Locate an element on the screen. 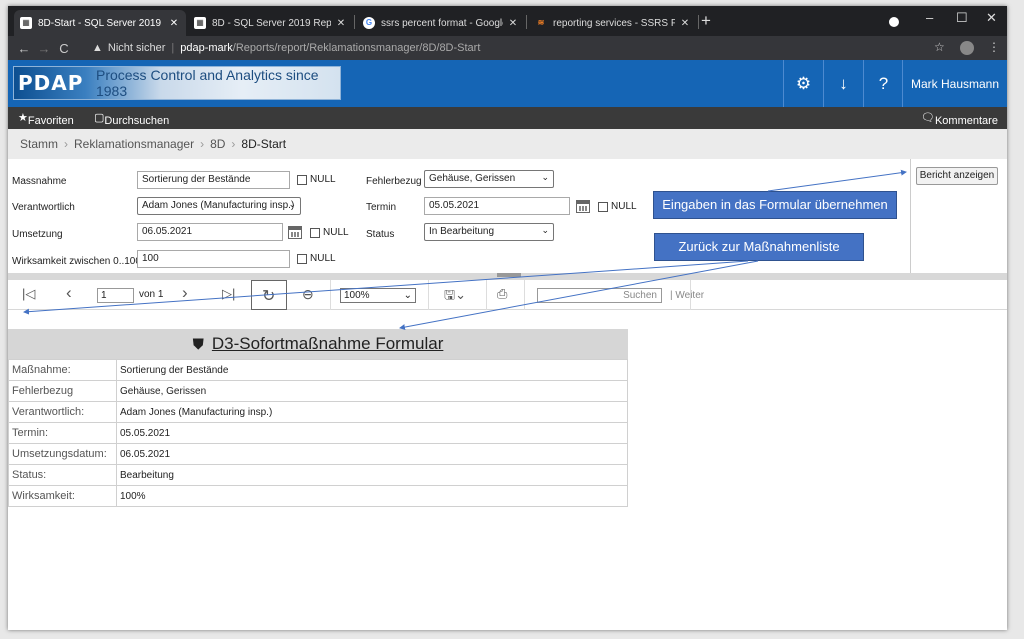 The image size is (1024, 639). umsetzung-input: 06.05.2021 is located at coordinates (210, 232).